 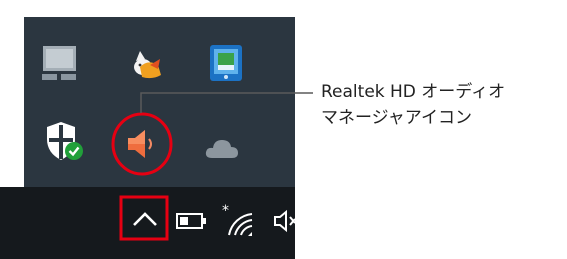 I want to click on speaker-highlight-circle, so click(x=142, y=144).